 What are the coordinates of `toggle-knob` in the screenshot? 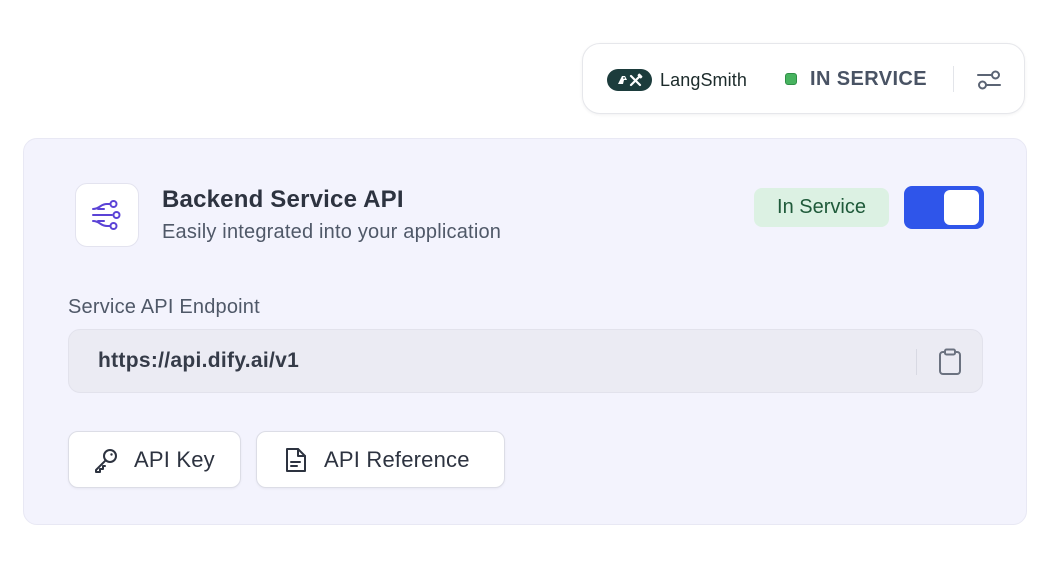 It's located at (961, 207).